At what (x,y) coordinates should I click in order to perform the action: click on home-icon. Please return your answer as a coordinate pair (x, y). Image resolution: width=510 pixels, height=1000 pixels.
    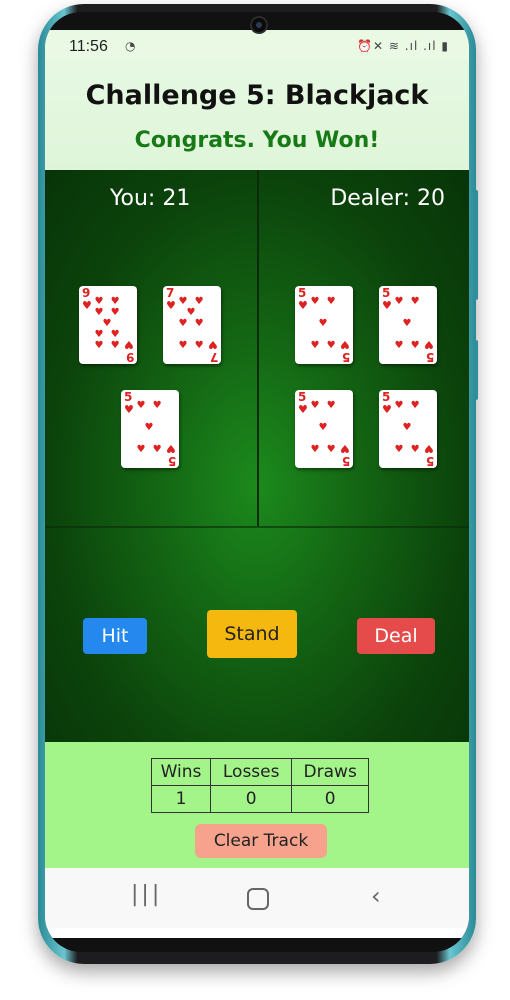
    Looking at the image, I should click on (258, 899).